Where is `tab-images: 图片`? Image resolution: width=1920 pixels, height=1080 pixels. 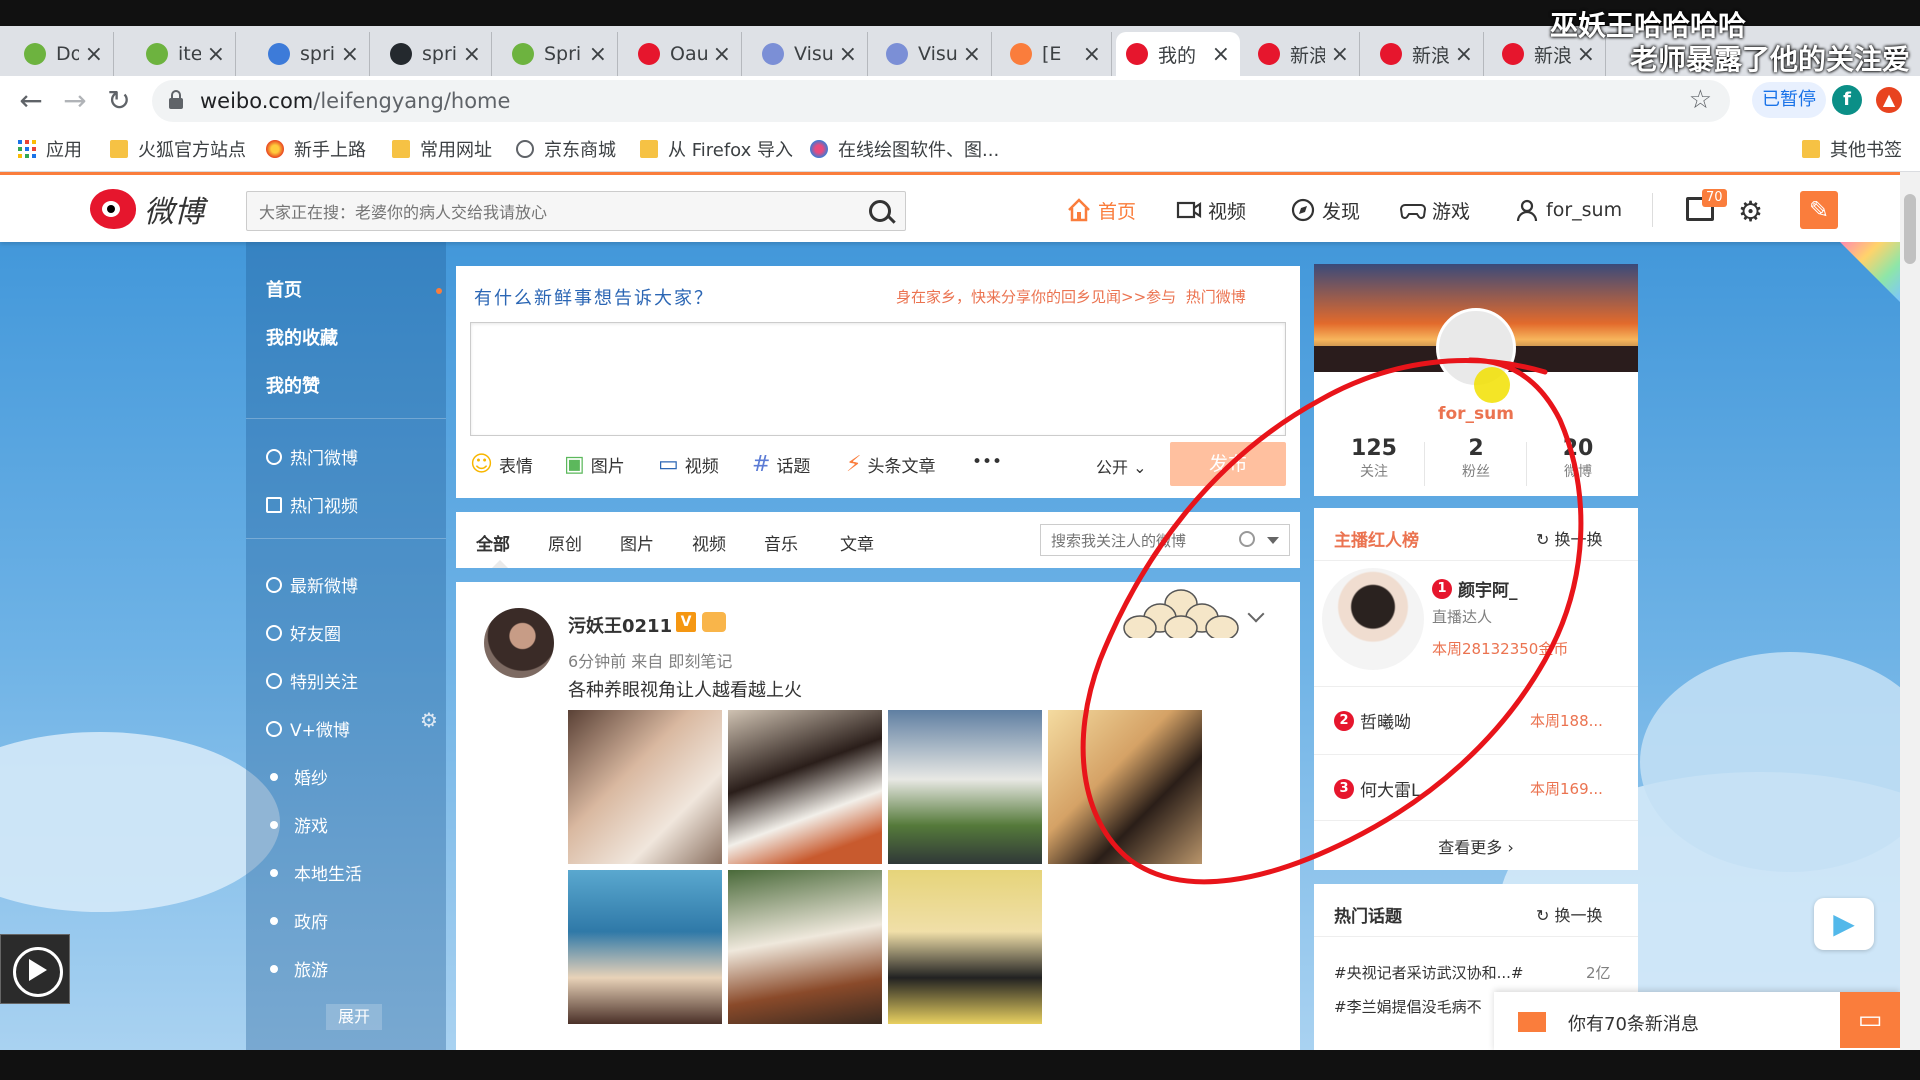 tab-images: 图片 is located at coordinates (637, 542).